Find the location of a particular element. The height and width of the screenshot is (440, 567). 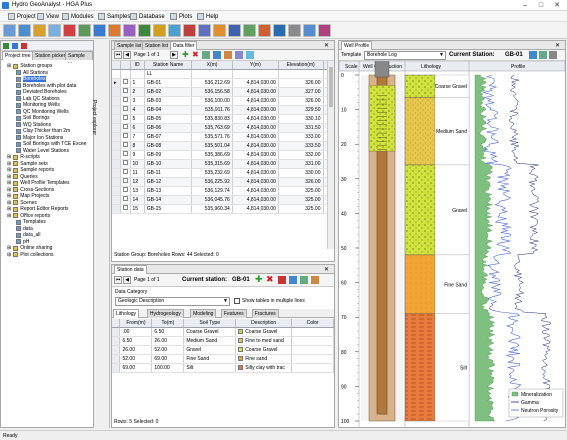

column-header: Station Name is located at coordinates (168, 65).